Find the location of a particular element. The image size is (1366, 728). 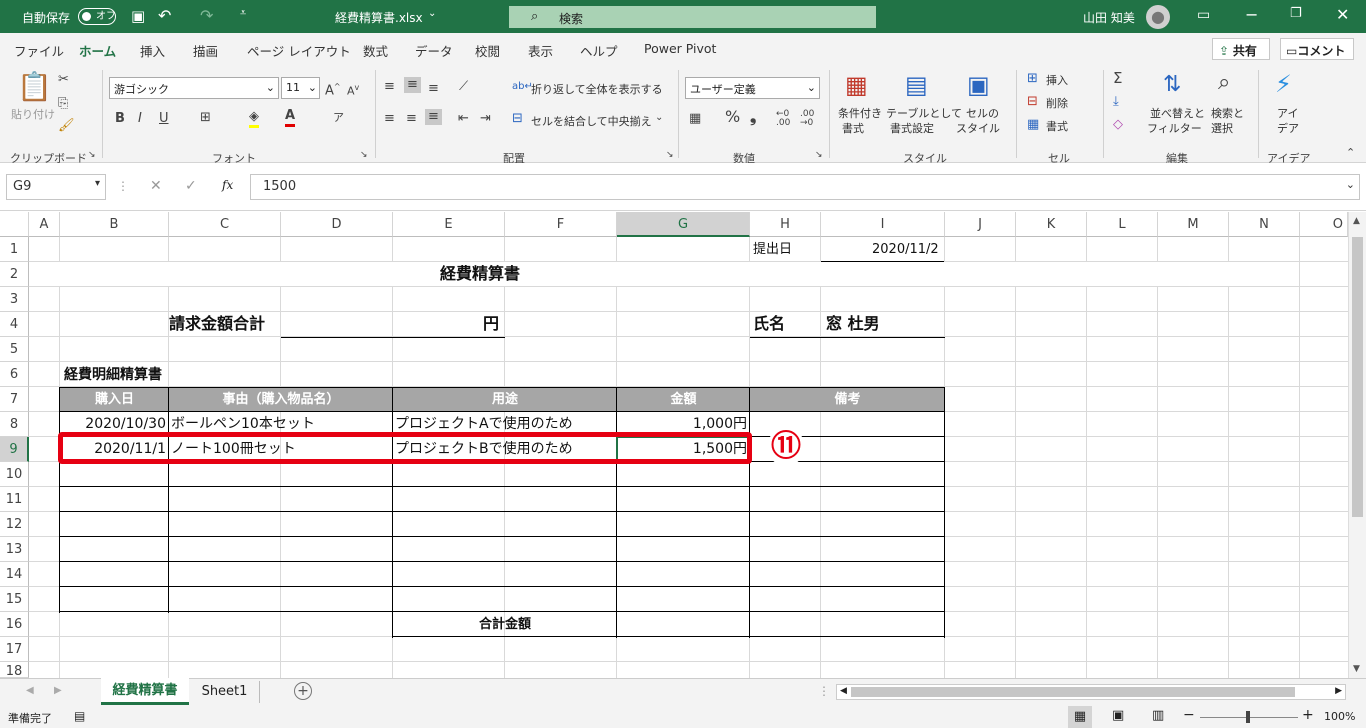

wrap-text-icon: ab↵ is located at coordinates (522, 87).